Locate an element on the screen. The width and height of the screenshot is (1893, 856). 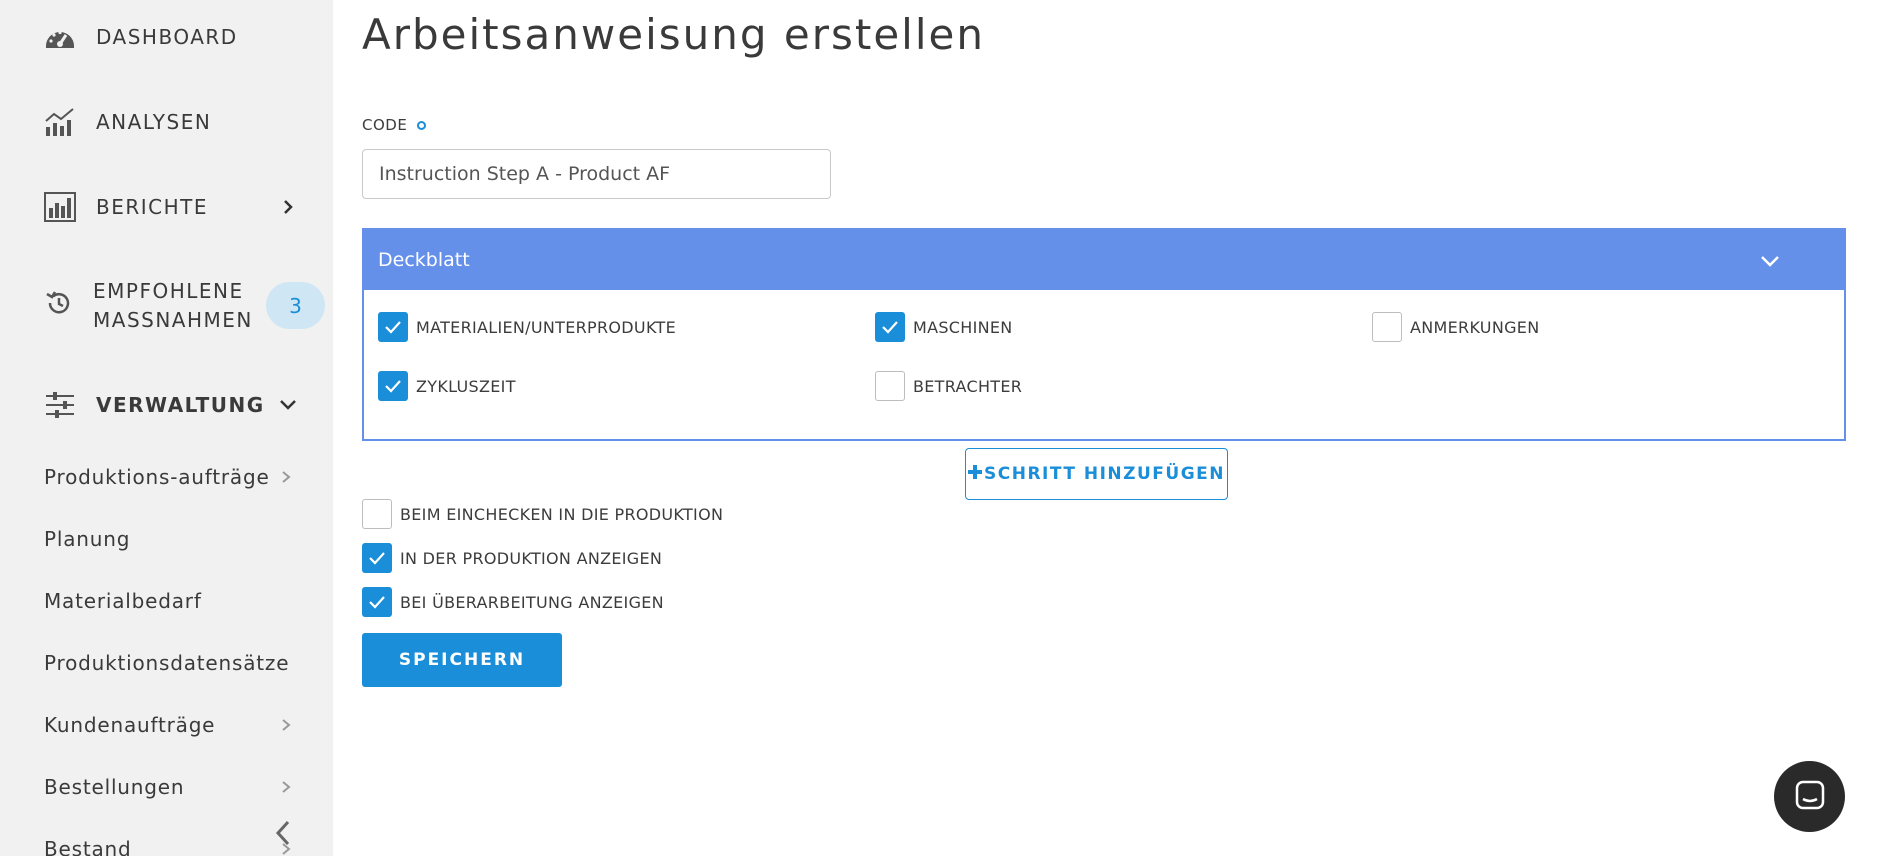
sidebar-item-label: Materialbedarf is located at coordinates (123, 601).